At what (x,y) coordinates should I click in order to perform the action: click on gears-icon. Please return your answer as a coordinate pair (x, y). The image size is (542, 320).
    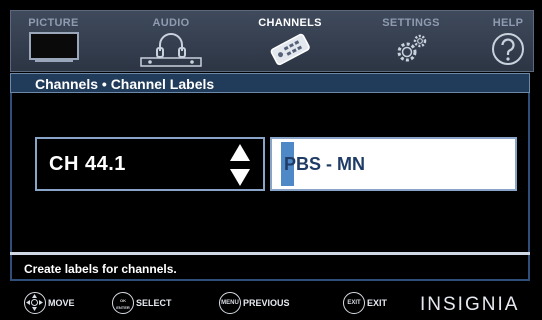
    Looking at the image, I should click on (412, 48).